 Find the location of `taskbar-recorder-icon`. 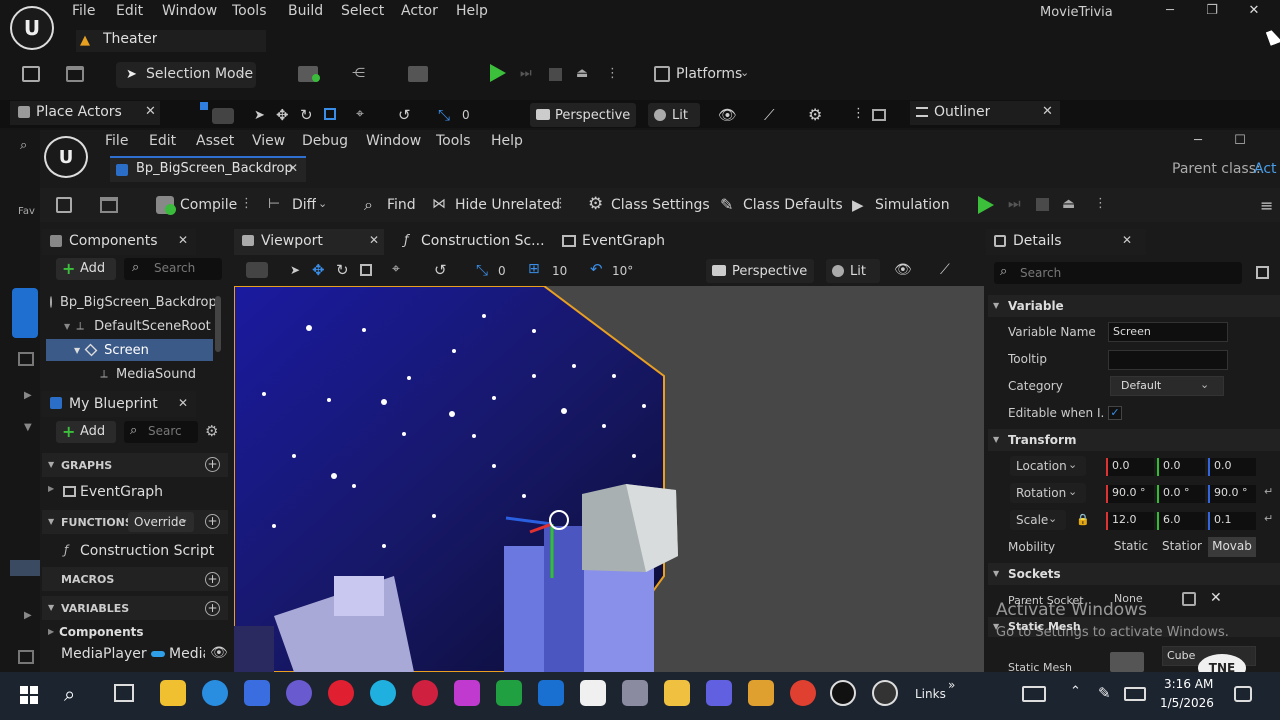

taskbar-recorder-icon is located at coordinates (885, 693).